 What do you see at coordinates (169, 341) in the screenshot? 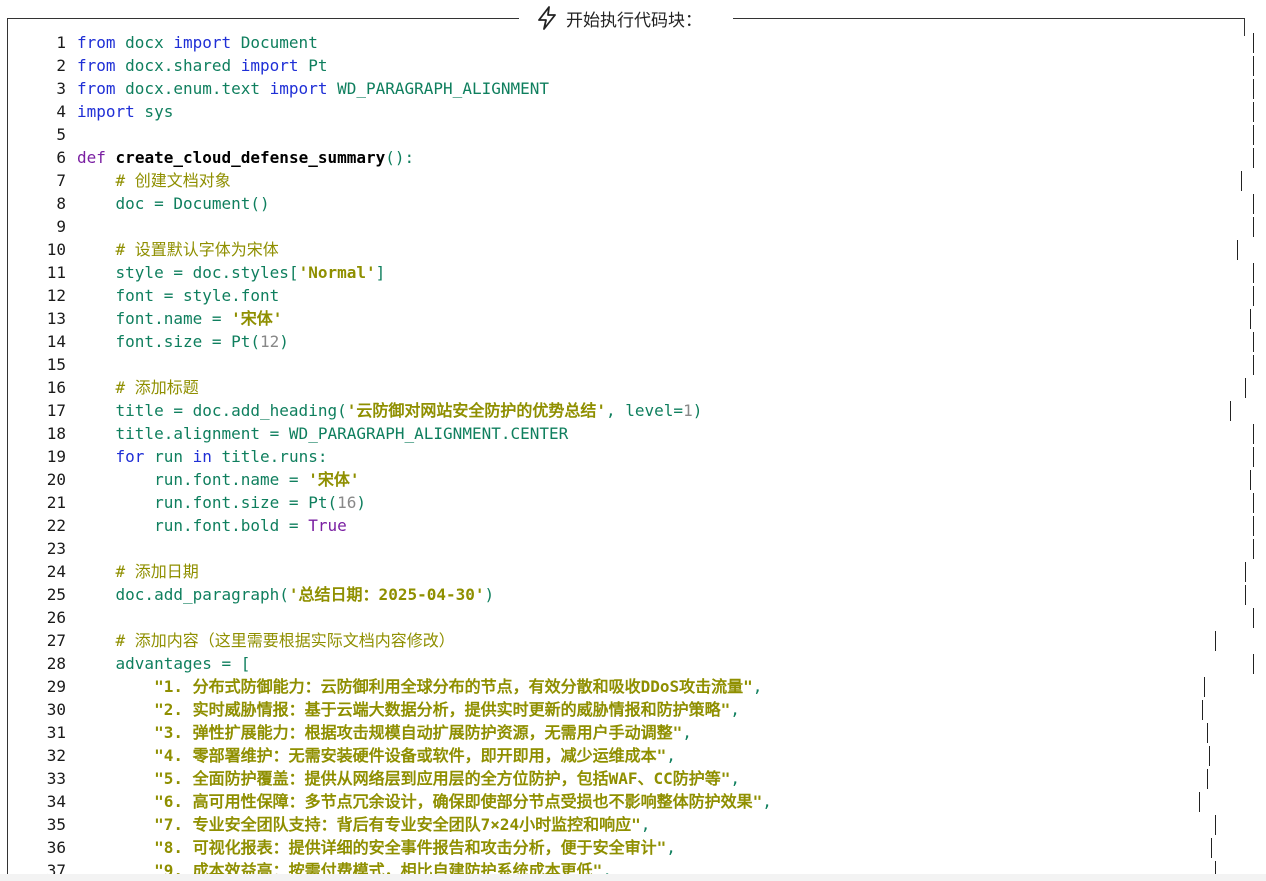
I see `code-token: font.size = Pt(` at bounding box center [169, 341].